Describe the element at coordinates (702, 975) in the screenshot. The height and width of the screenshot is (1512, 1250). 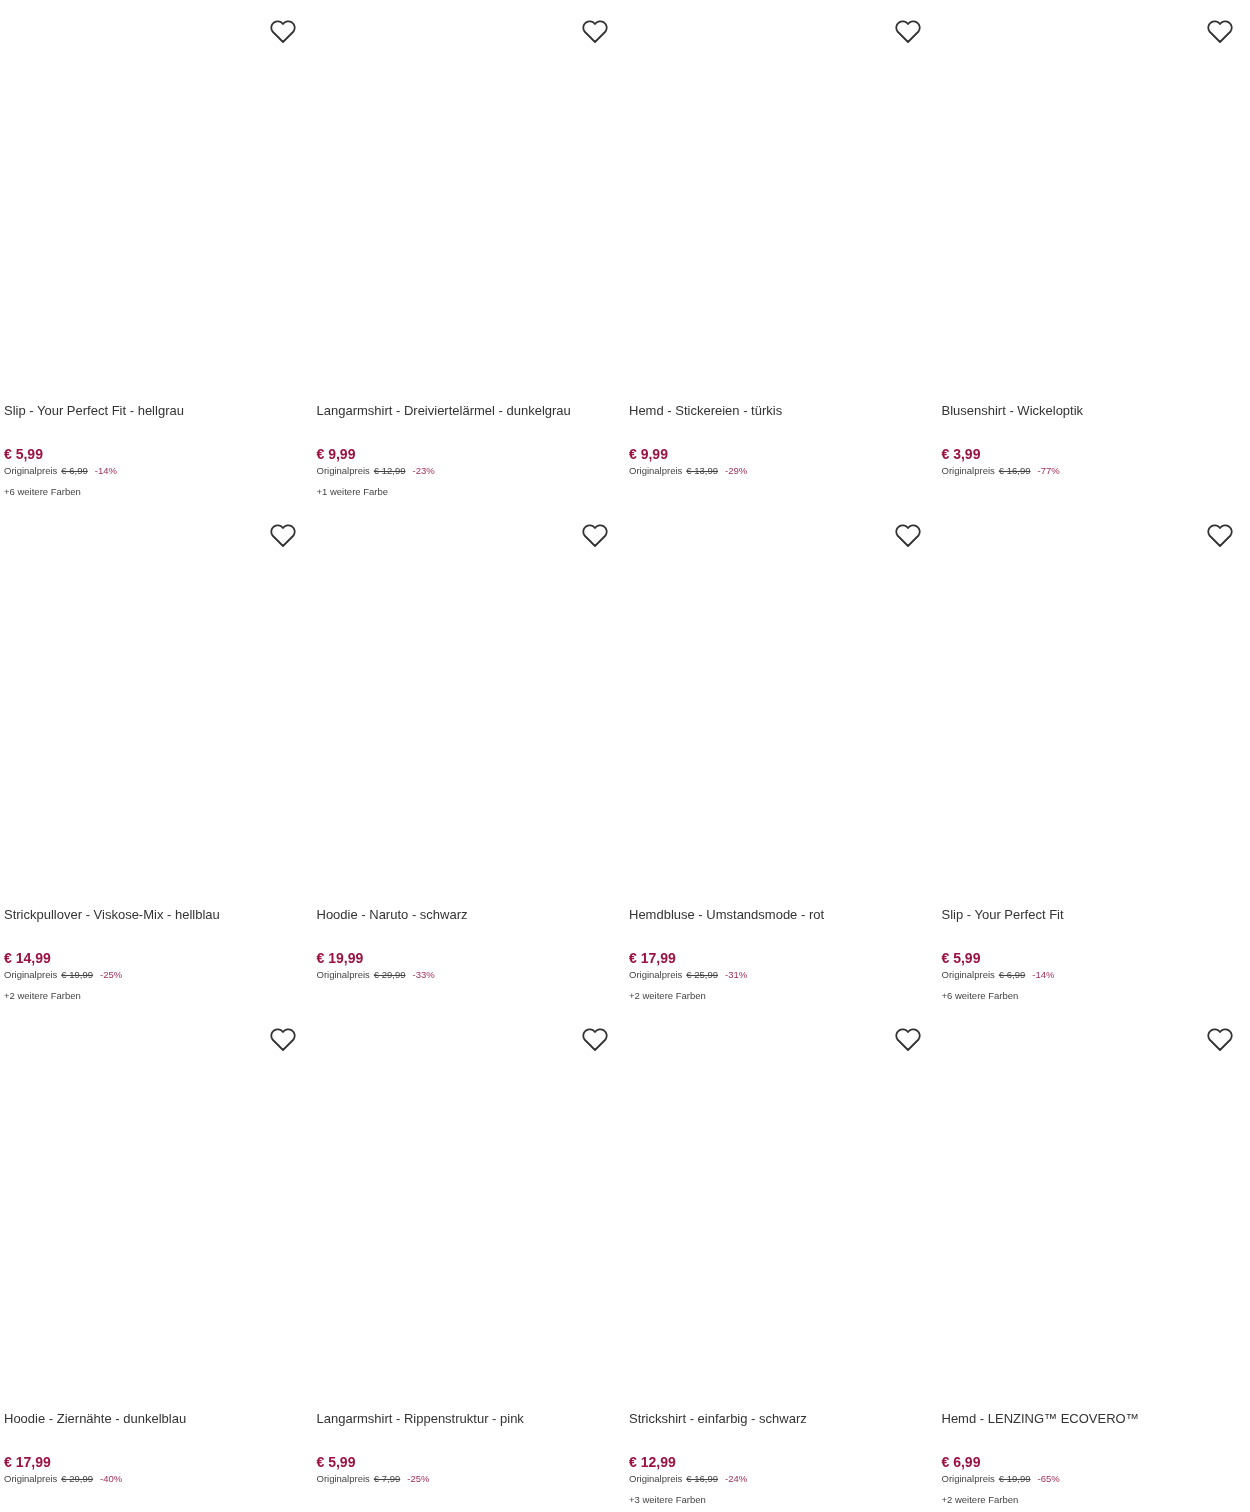
I see `original-price: € 25,99` at that location.